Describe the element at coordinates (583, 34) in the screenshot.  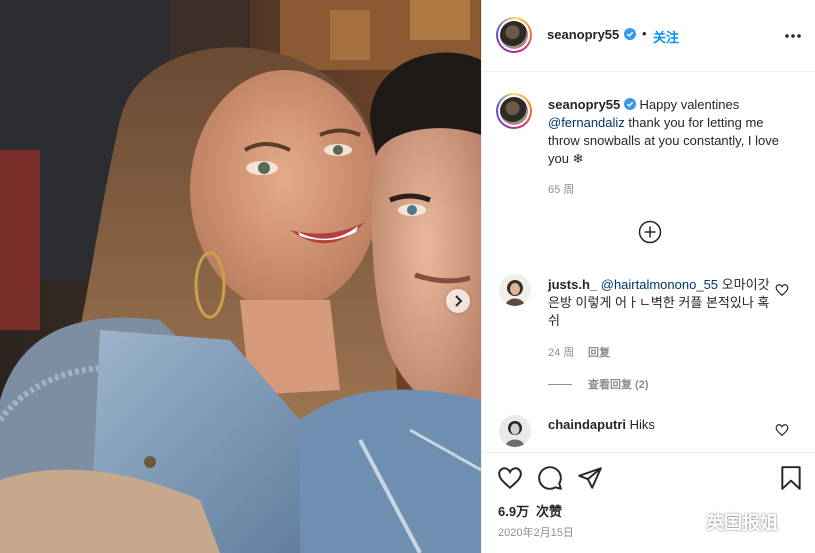
I see `author-username: seanopry55` at that location.